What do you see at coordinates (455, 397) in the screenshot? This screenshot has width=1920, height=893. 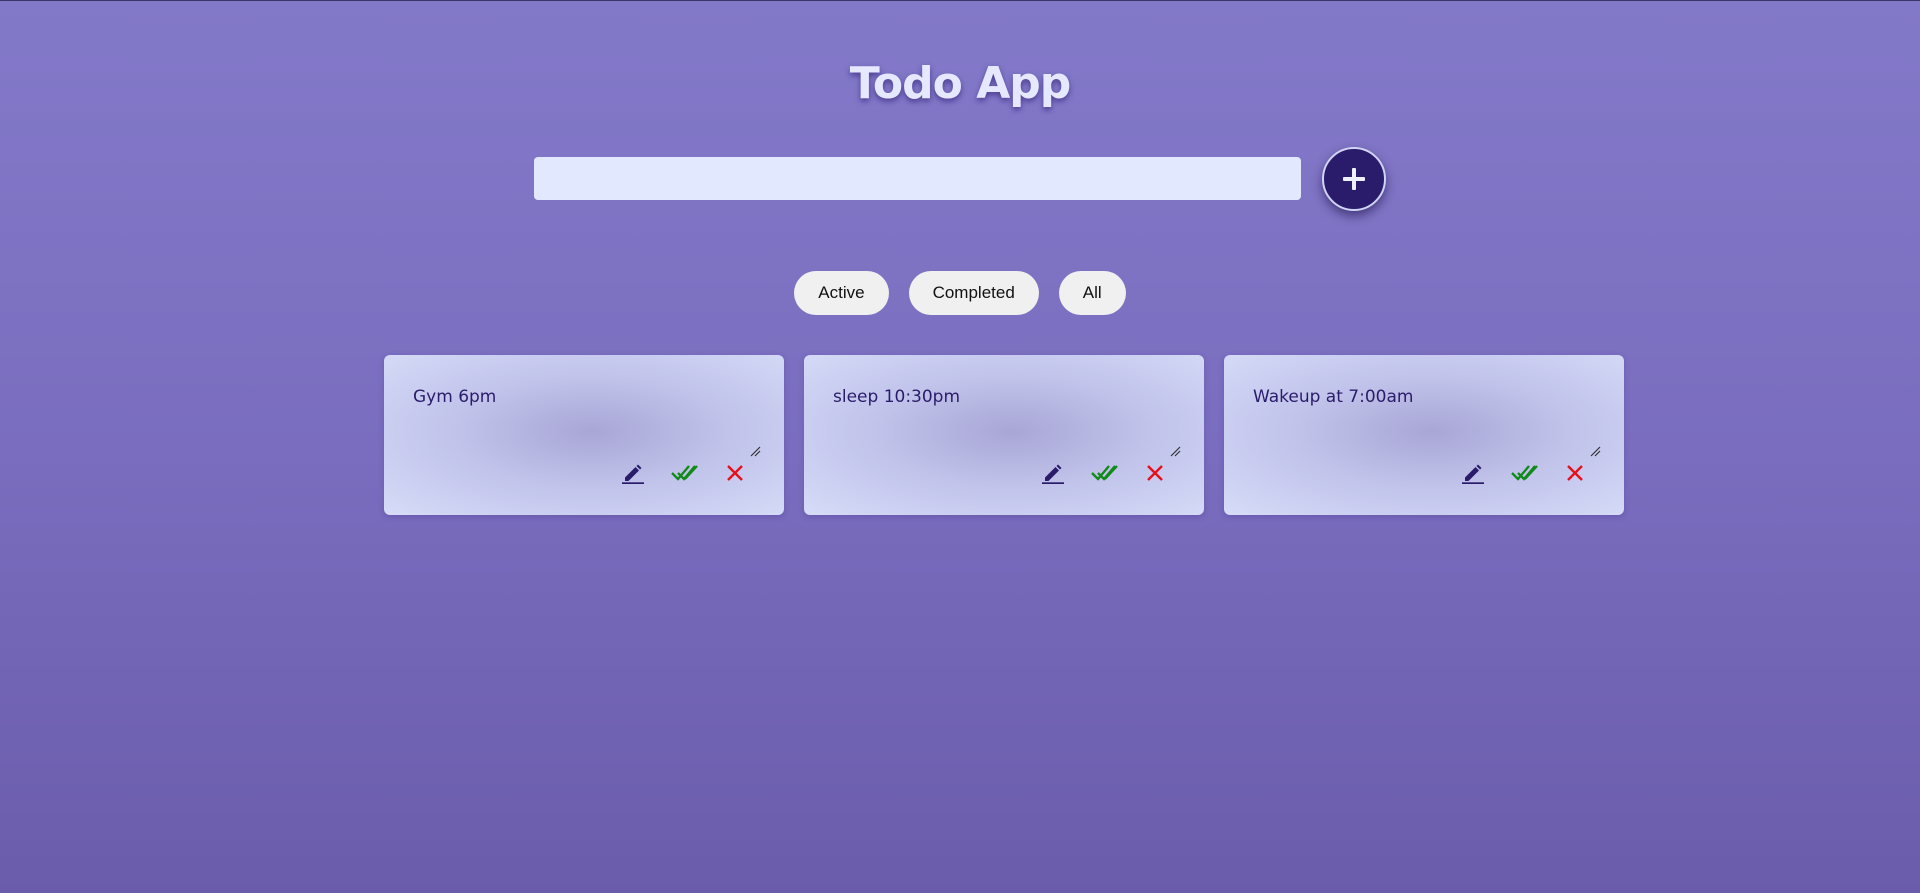 I see `todo-text: Gym 6pm` at bounding box center [455, 397].